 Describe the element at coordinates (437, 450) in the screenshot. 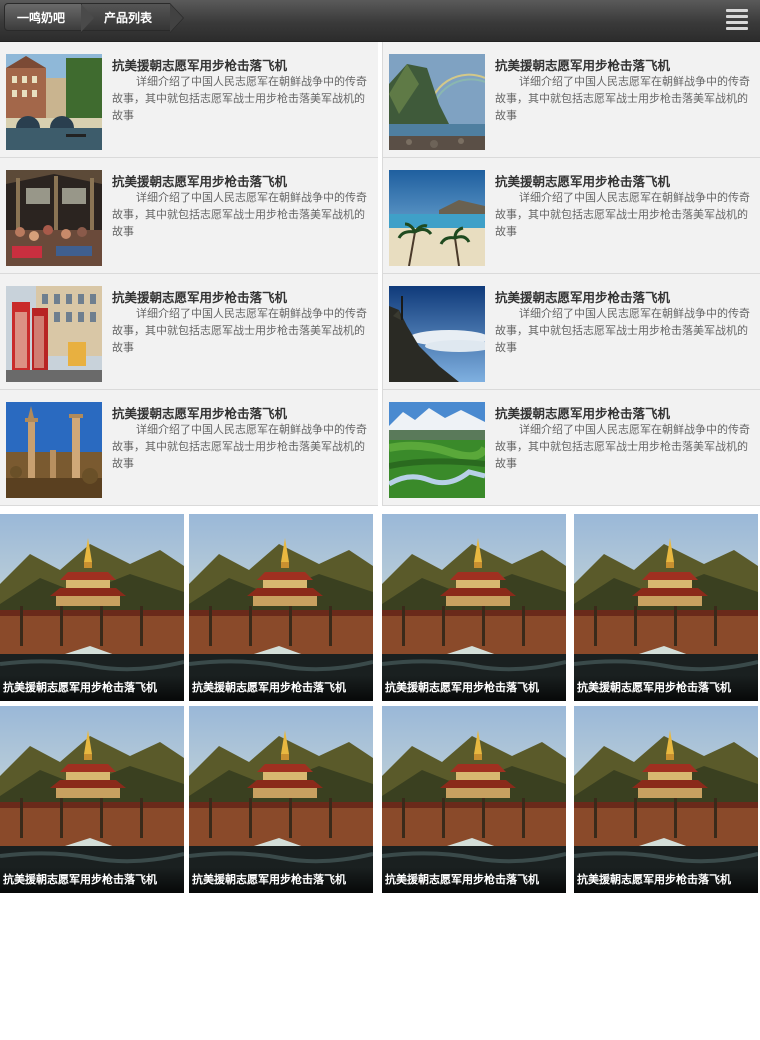

I see `green-valley-image` at that location.